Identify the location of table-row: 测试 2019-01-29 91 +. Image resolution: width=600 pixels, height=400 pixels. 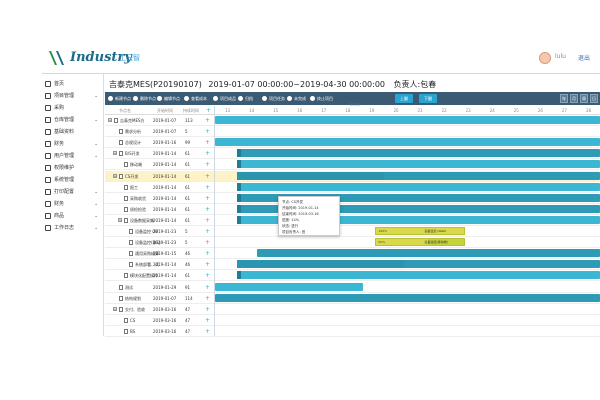
(352, 287).